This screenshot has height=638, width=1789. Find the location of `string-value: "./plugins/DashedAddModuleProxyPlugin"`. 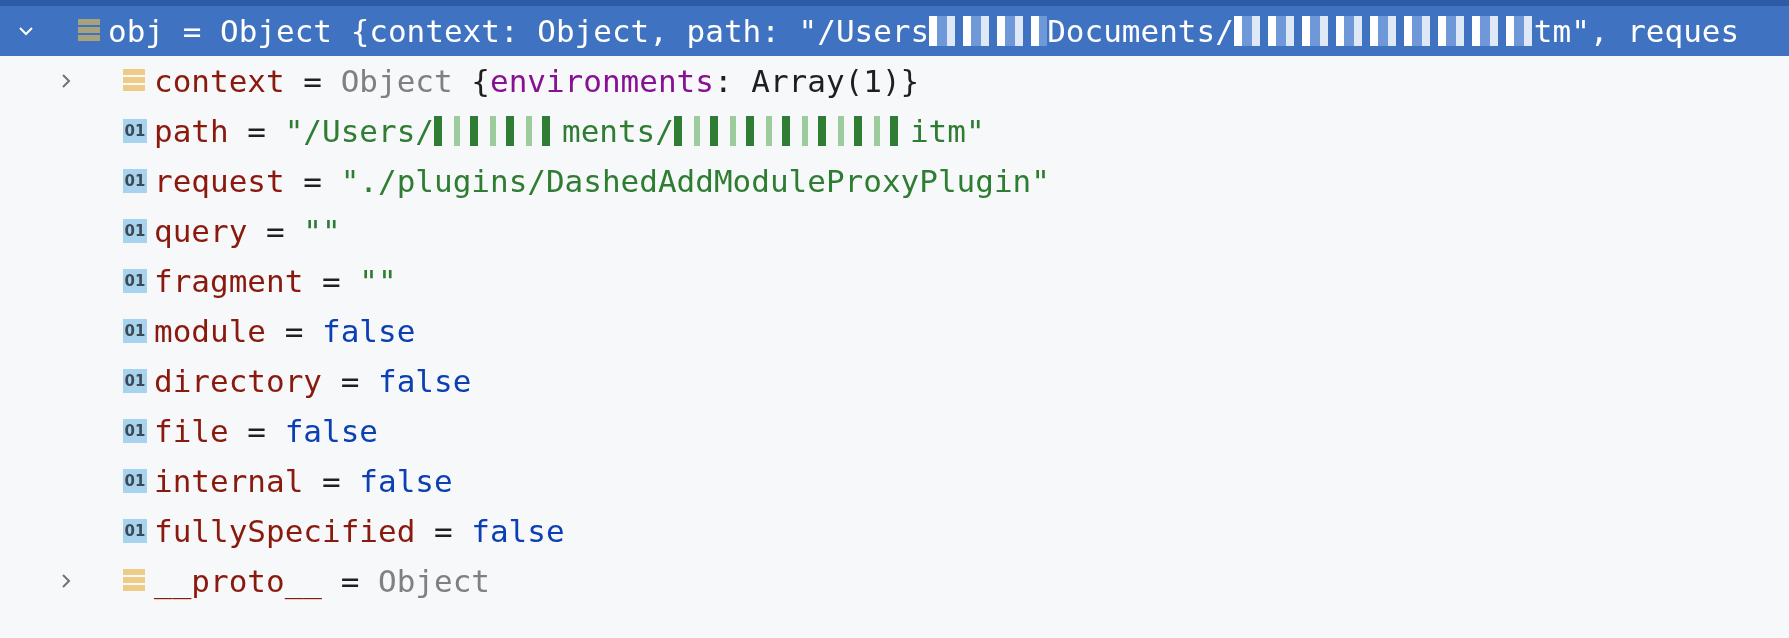

string-value: "./plugins/DashedAddModuleProxyPlugin" is located at coordinates (695, 181).